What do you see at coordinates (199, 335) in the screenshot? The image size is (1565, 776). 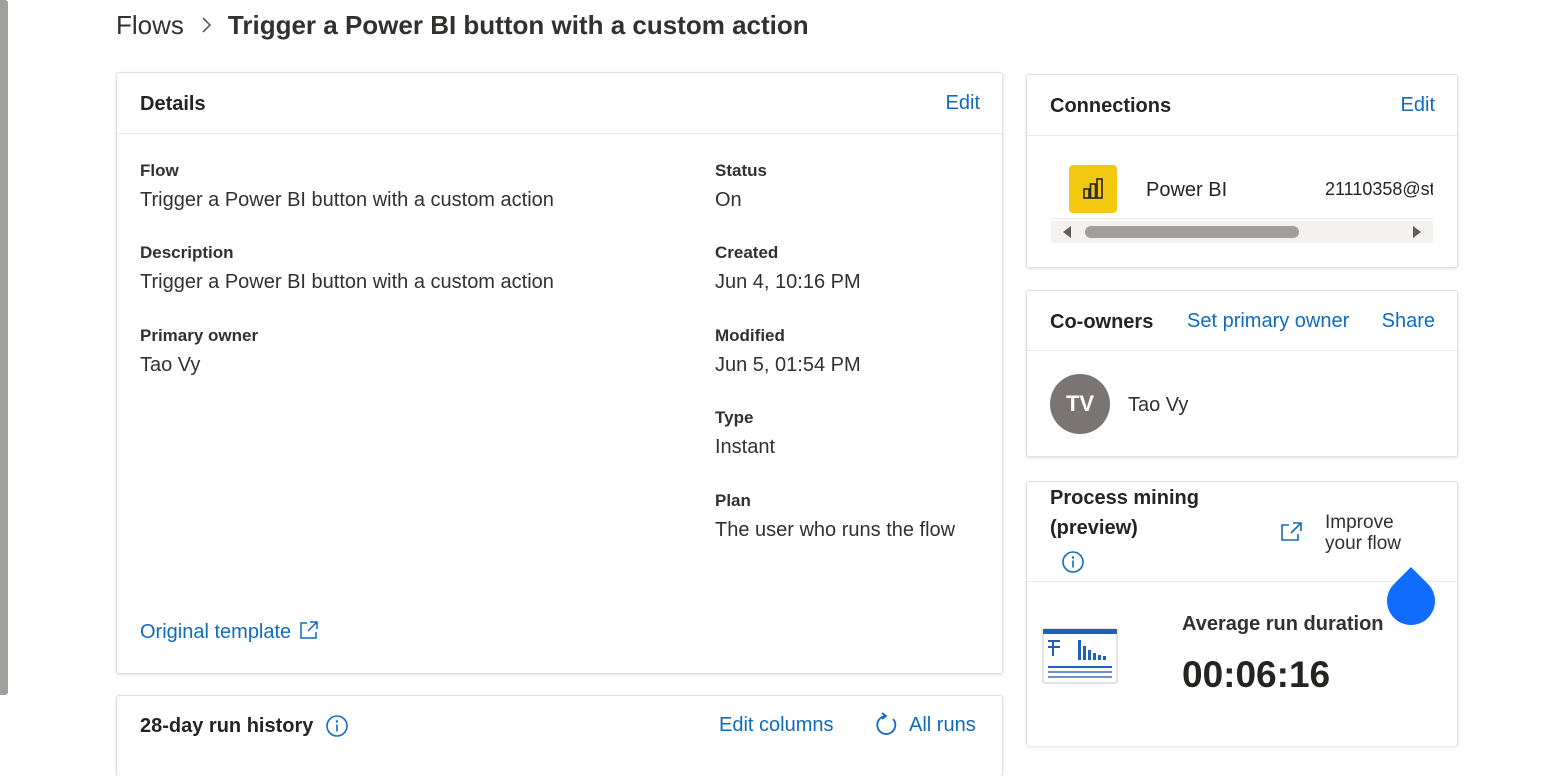 I see `primary-owner-label: Primary owner` at bounding box center [199, 335].